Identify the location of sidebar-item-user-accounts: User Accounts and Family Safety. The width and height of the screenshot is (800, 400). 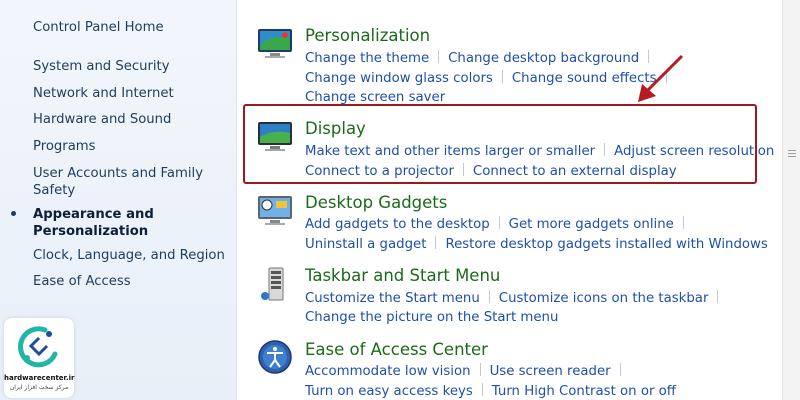
(118, 182).